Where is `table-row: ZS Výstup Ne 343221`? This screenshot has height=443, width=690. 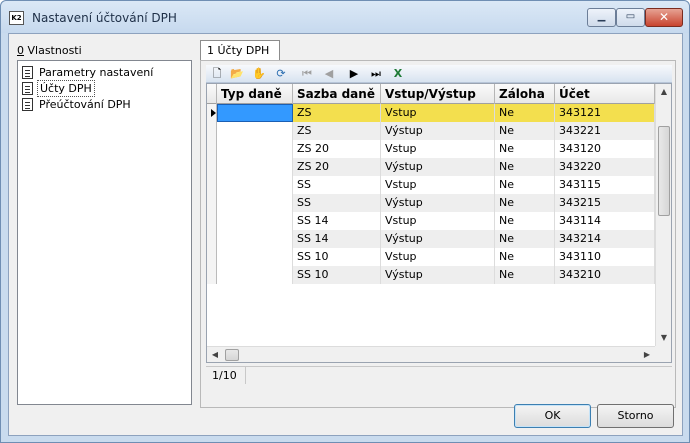 table-row: ZS Výstup Ne 343221 is located at coordinates (431, 131).